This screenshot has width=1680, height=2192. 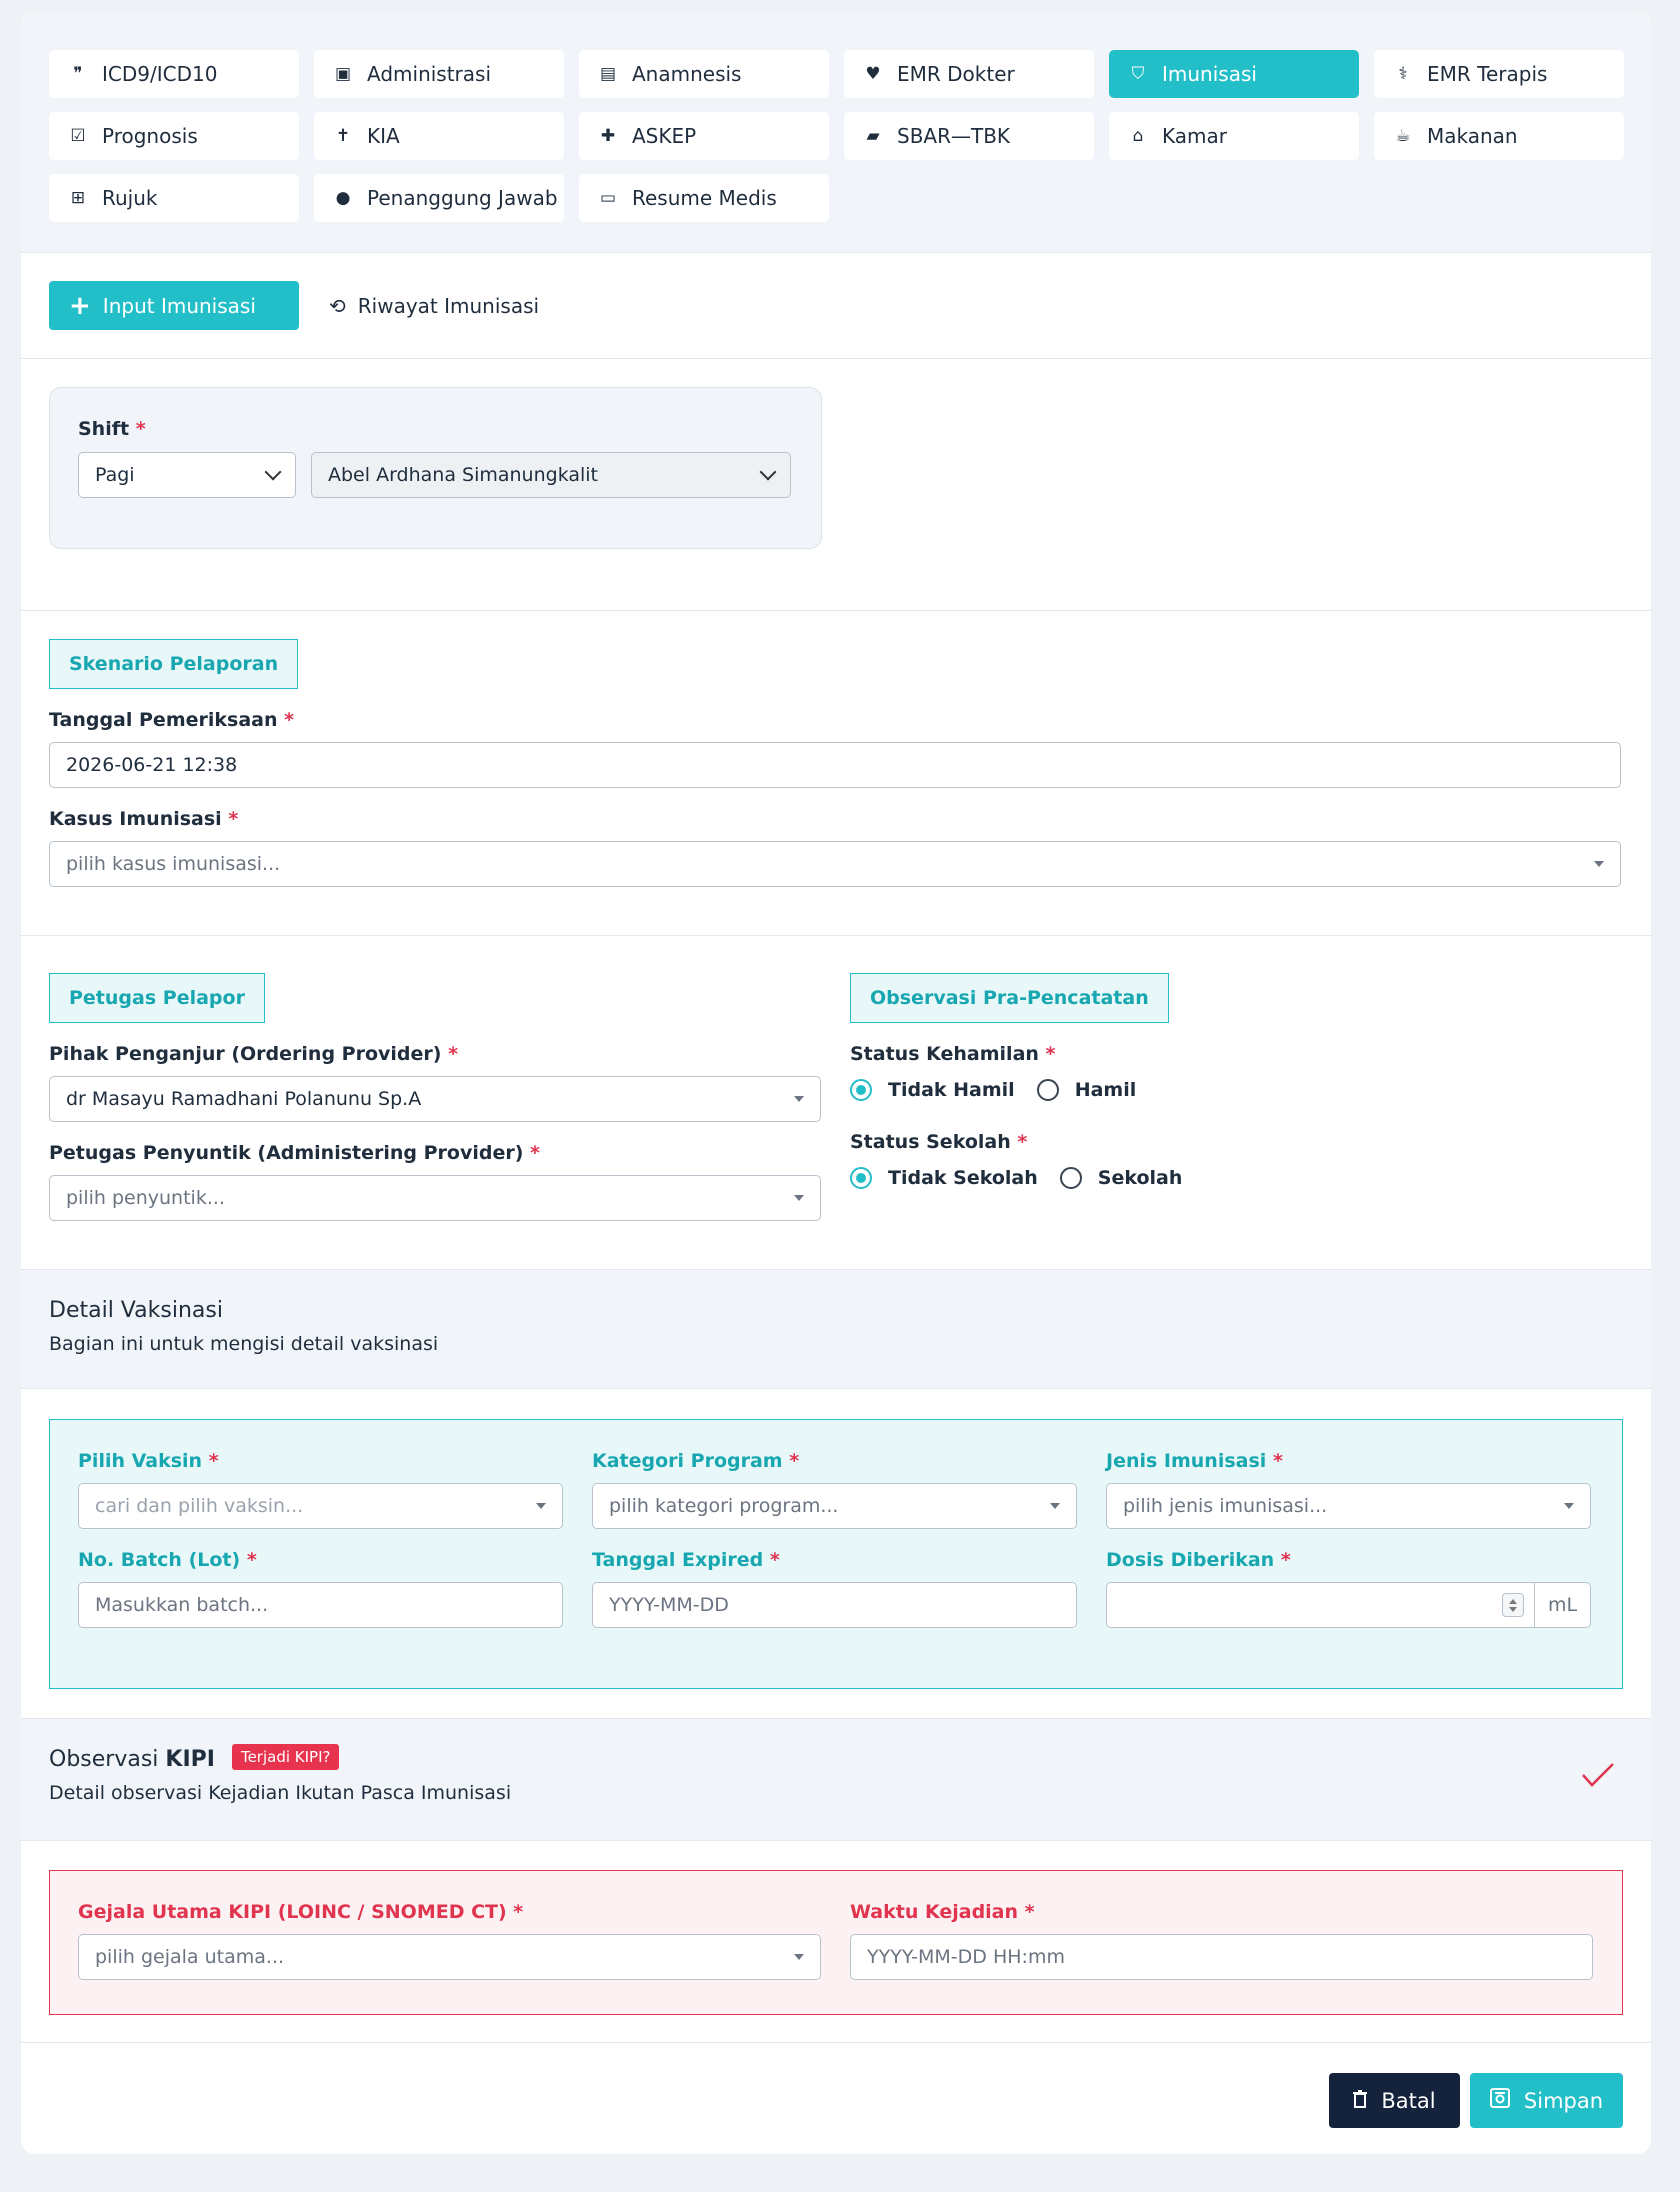 I want to click on radio-label: Tidak Hamil, so click(x=951, y=1090).